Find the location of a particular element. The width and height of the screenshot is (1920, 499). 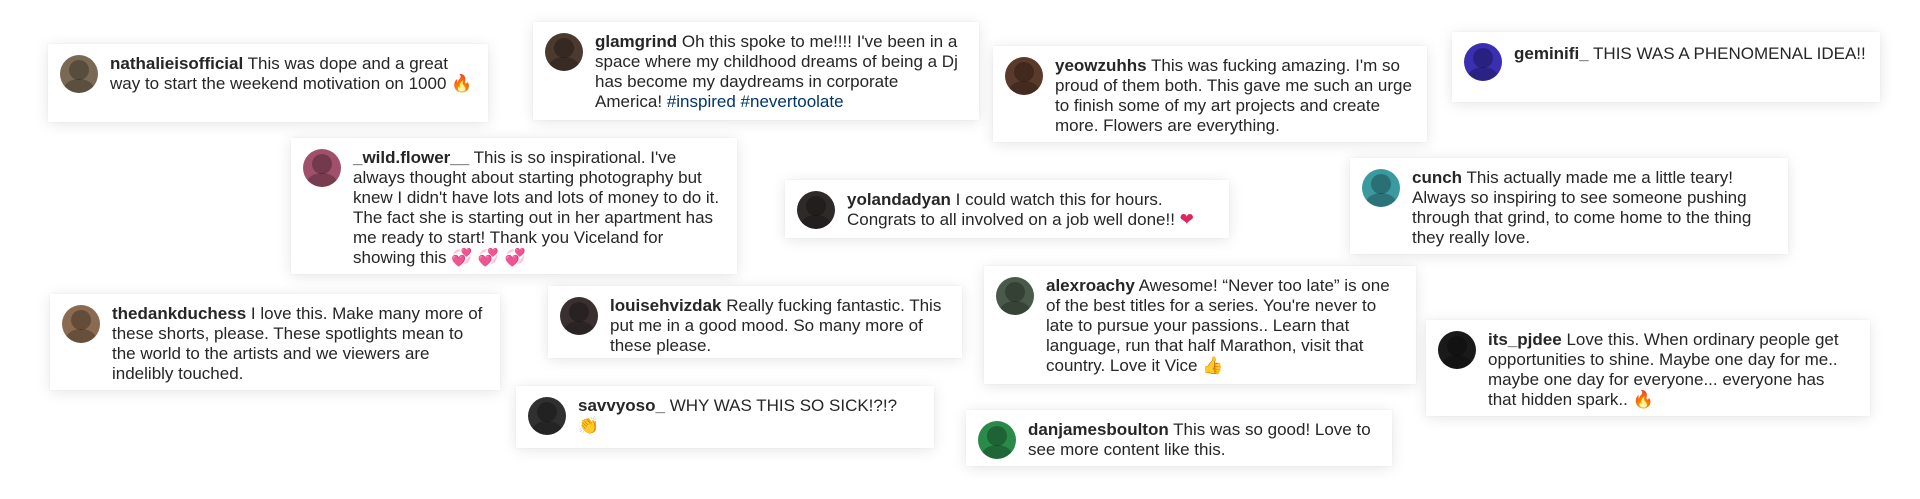

comment-username: cunch is located at coordinates (1437, 177).